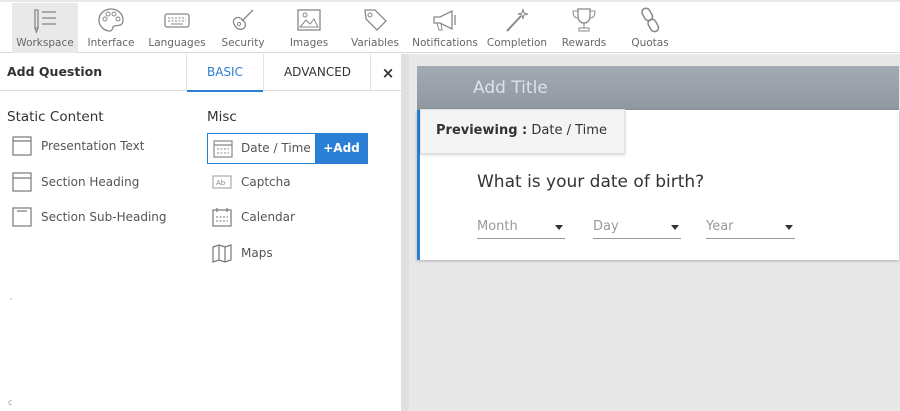 Image resolution: width=900 pixels, height=411 pixels. What do you see at coordinates (266, 182) in the screenshot?
I see `item-label: Captcha` at bounding box center [266, 182].